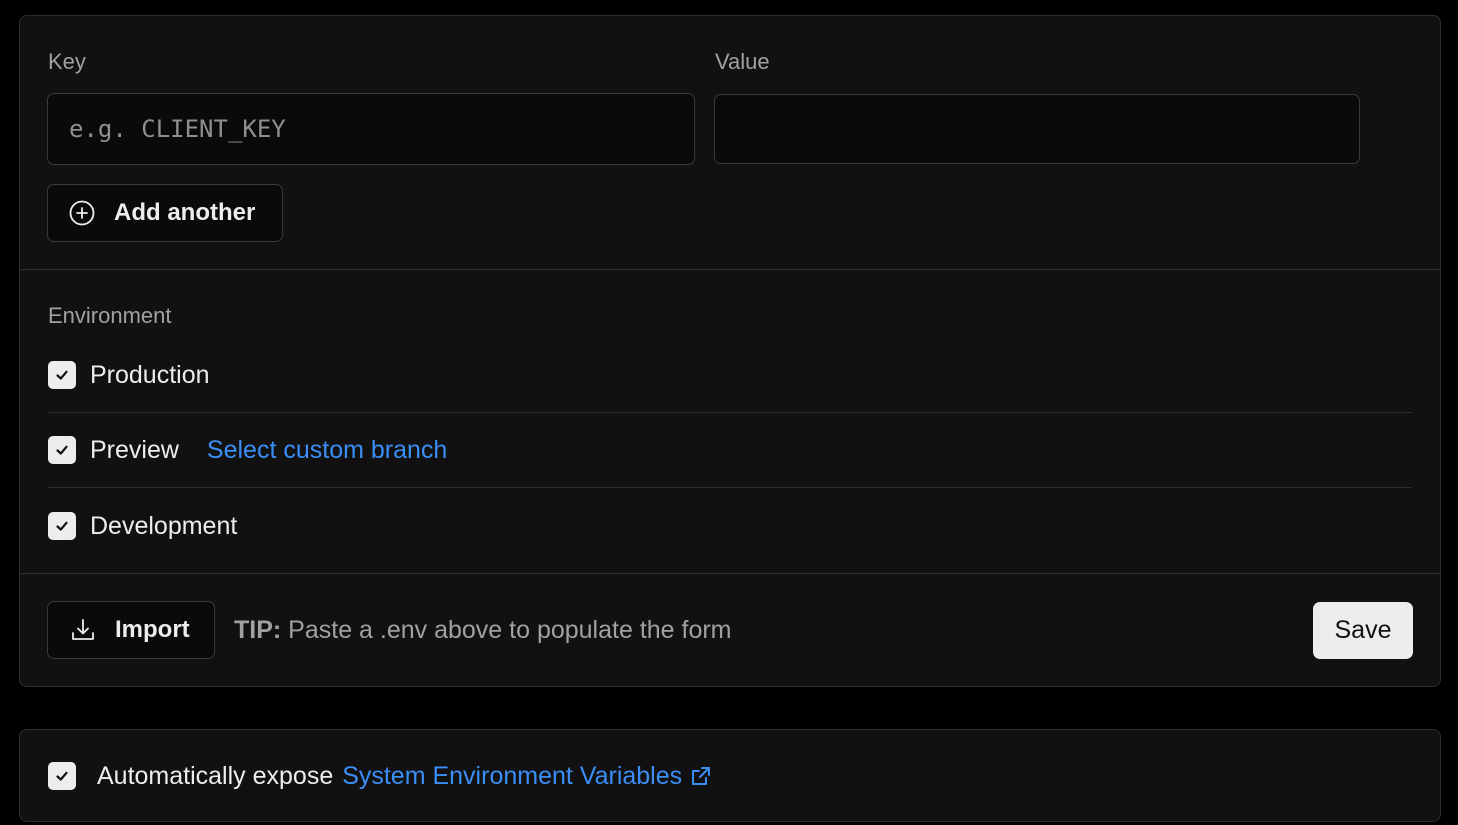 The width and height of the screenshot is (1458, 825). I want to click on preview-checkbox, so click(62, 450).